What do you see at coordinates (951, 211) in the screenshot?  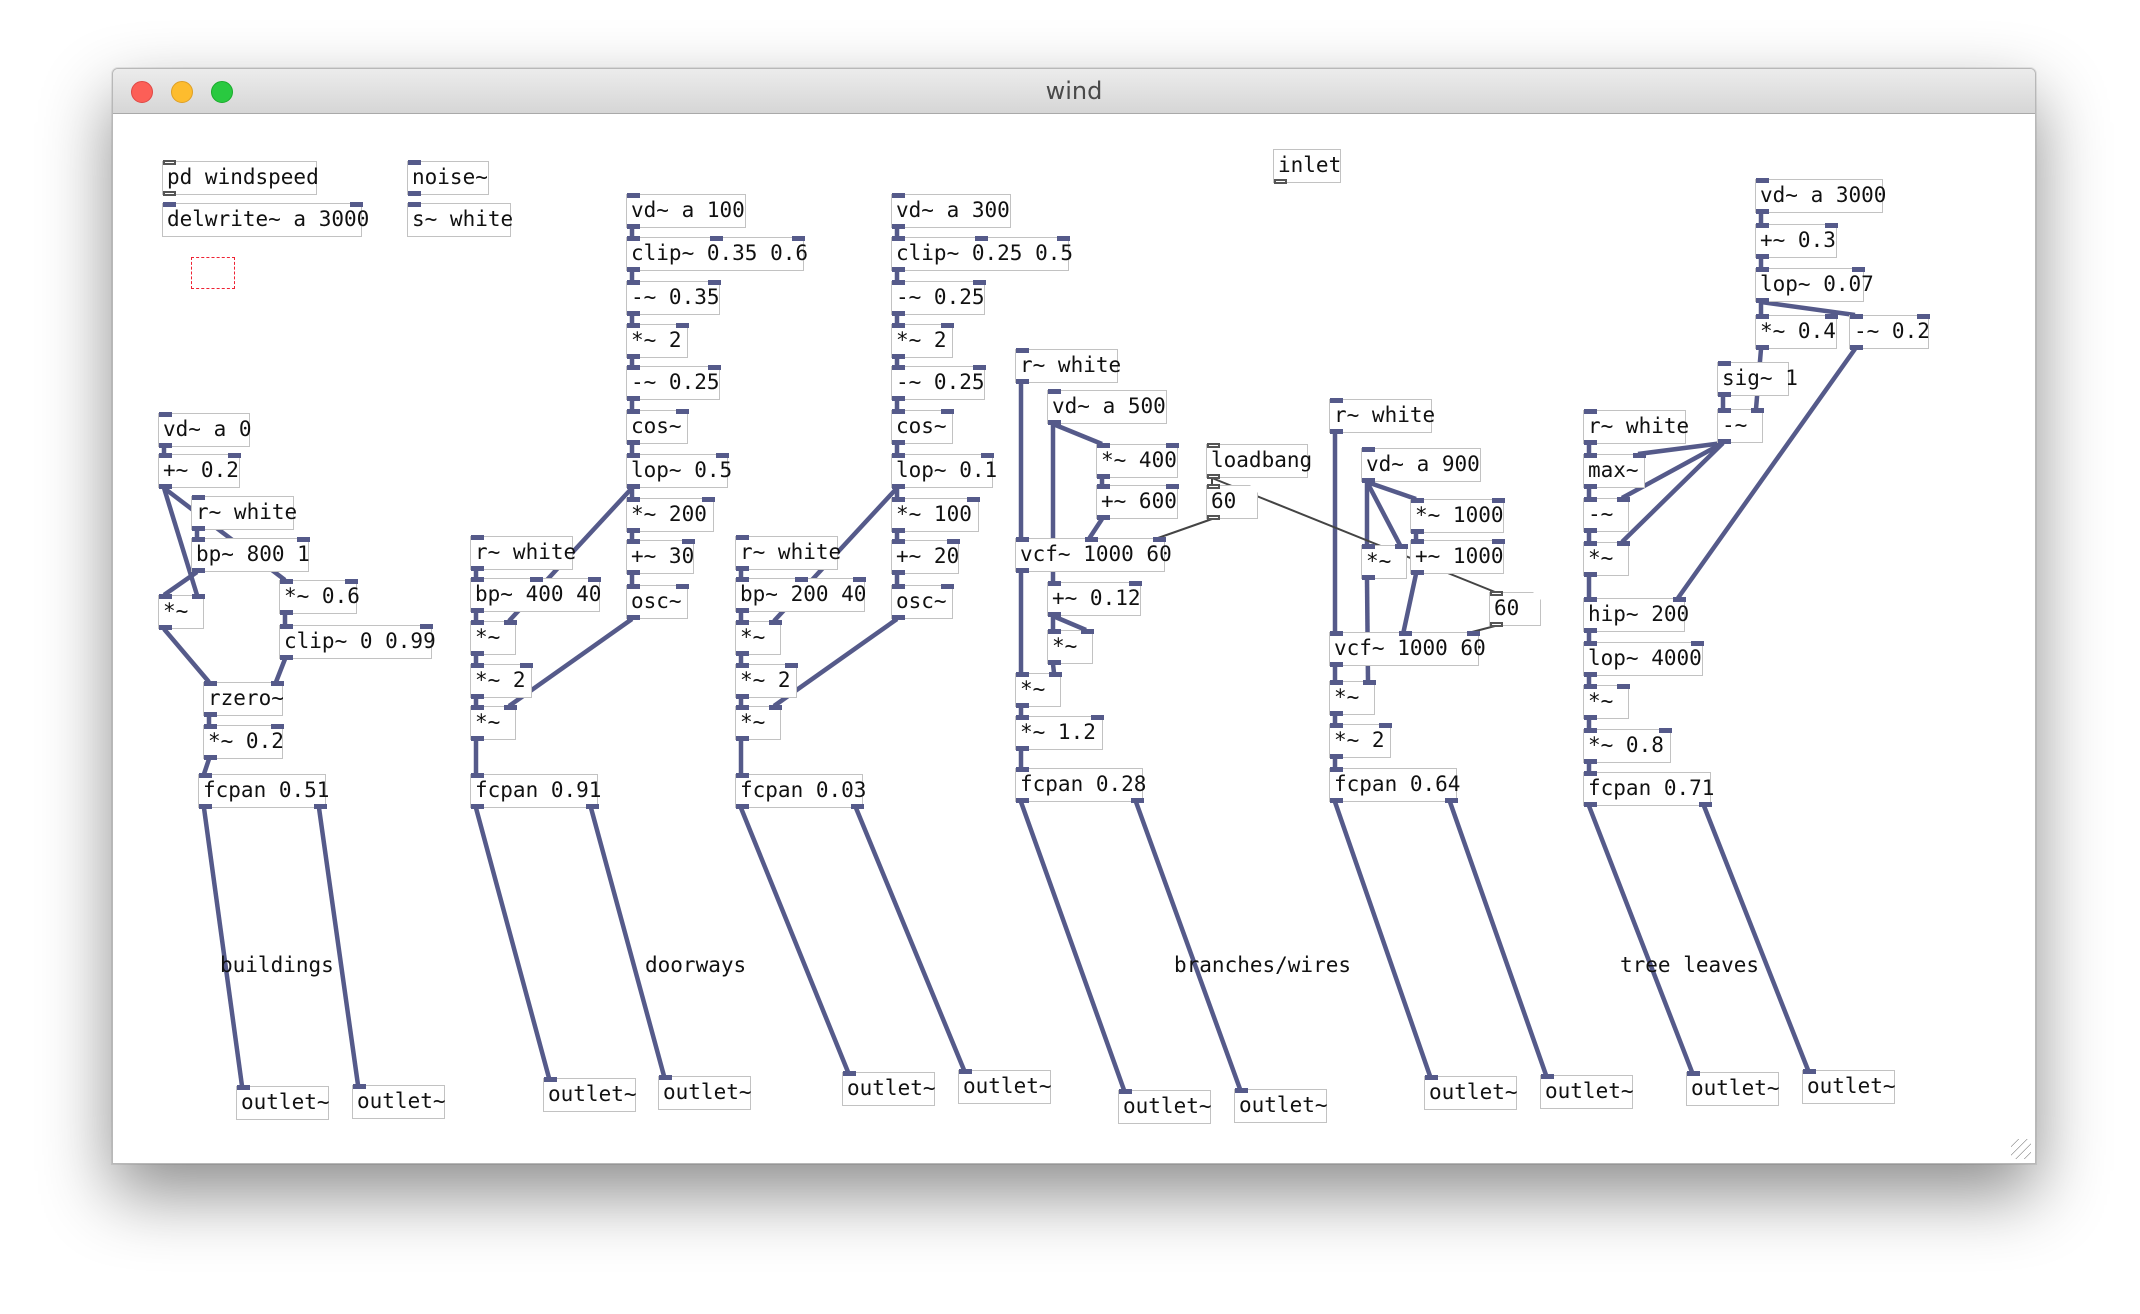 I see `object-box-vd-a-300: vd~ a 300` at bounding box center [951, 211].